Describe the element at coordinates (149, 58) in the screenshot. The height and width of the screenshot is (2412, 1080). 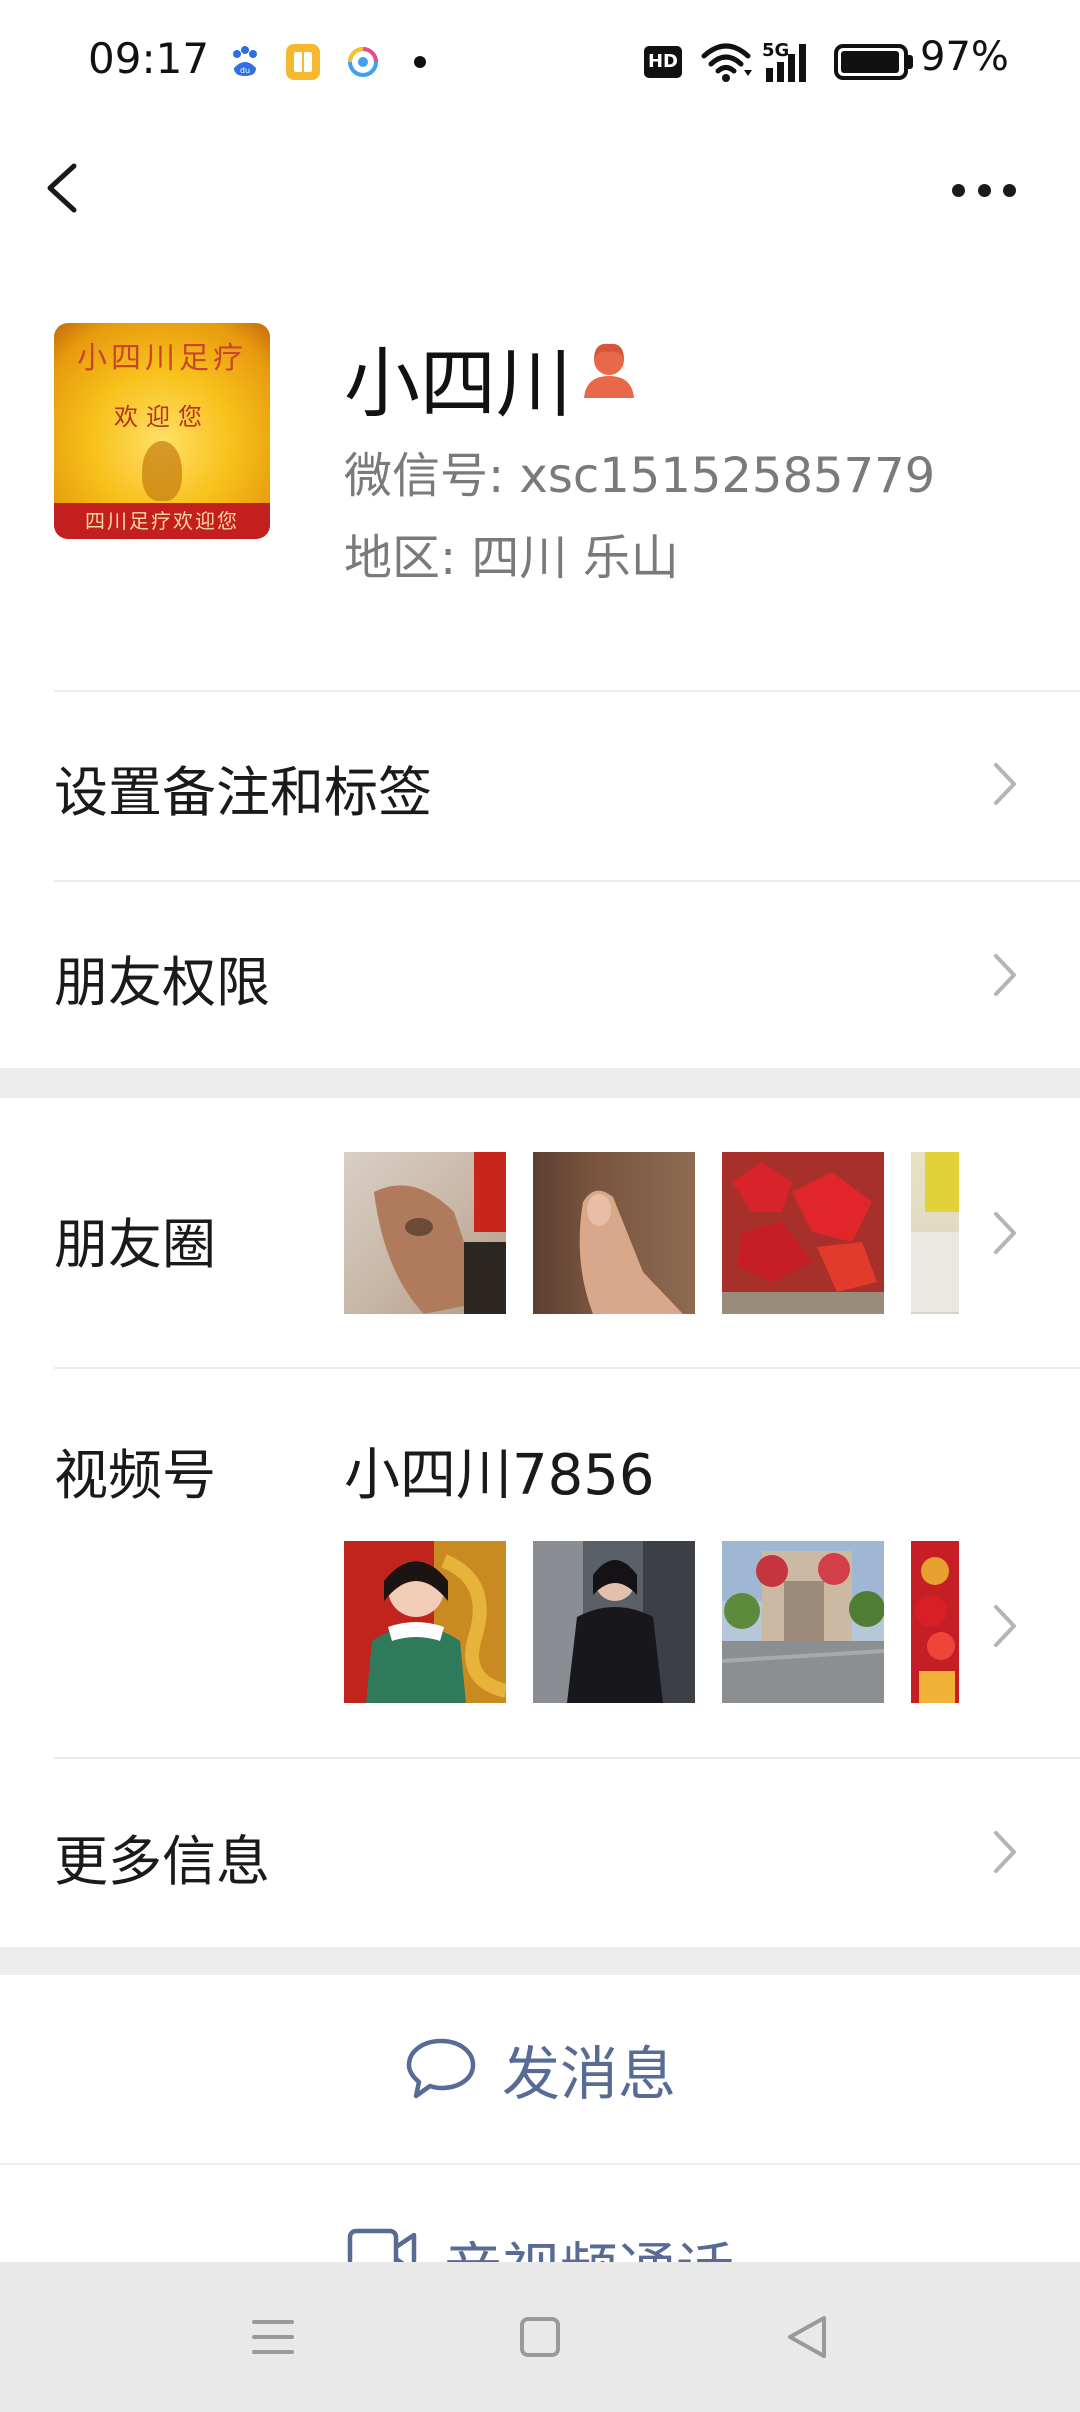
I see `status-time: 09:17` at that location.